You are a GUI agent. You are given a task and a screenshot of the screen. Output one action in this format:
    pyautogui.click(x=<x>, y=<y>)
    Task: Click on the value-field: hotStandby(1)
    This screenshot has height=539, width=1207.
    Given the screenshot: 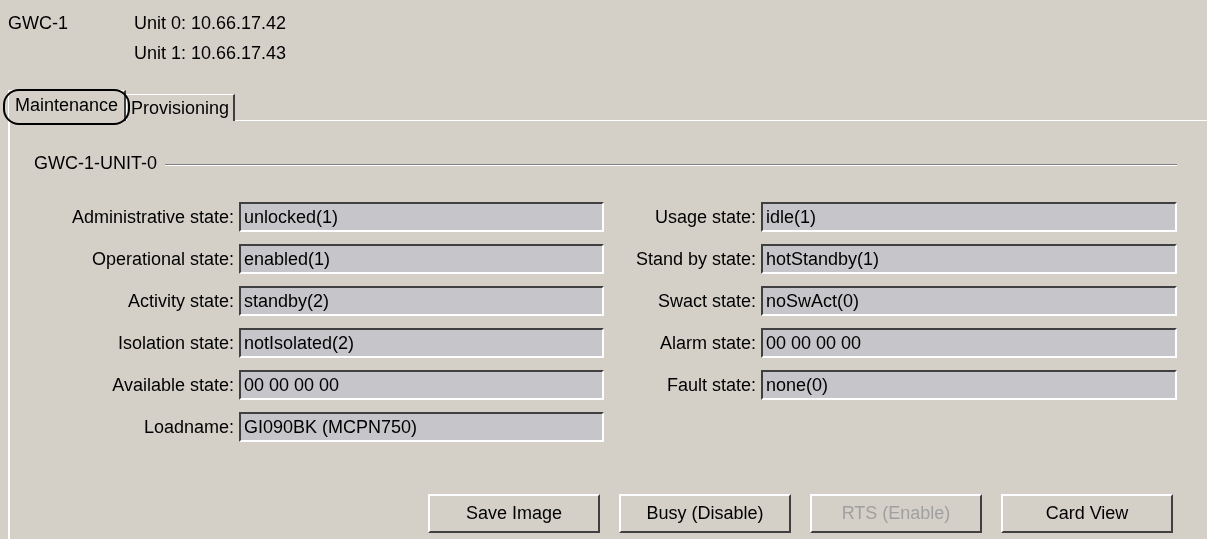 What is the action you would take?
    pyautogui.click(x=969, y=259)
    